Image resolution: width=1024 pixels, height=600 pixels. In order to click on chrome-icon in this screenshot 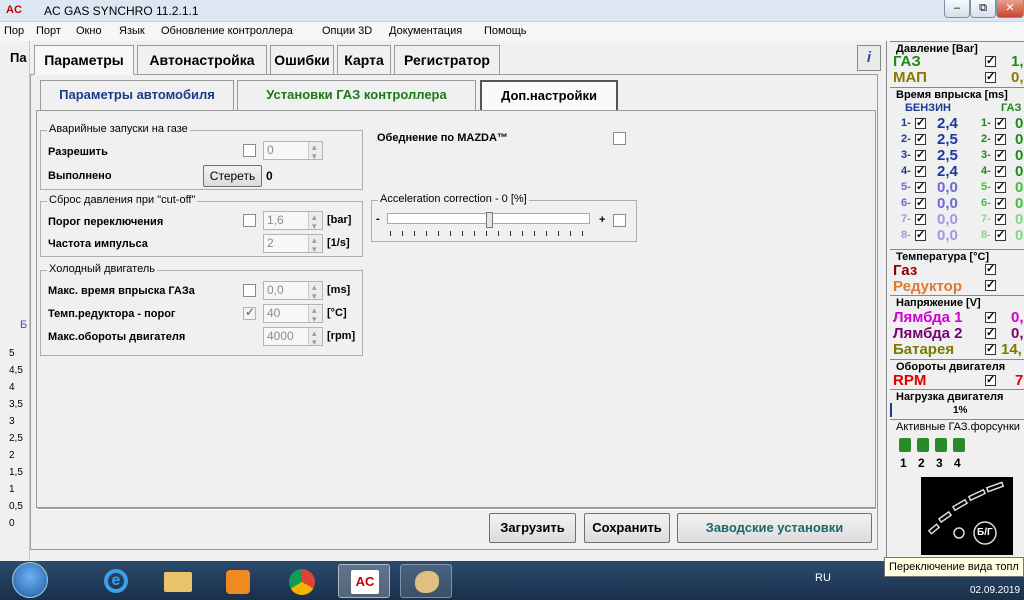, I will do `click(302, 581)`.